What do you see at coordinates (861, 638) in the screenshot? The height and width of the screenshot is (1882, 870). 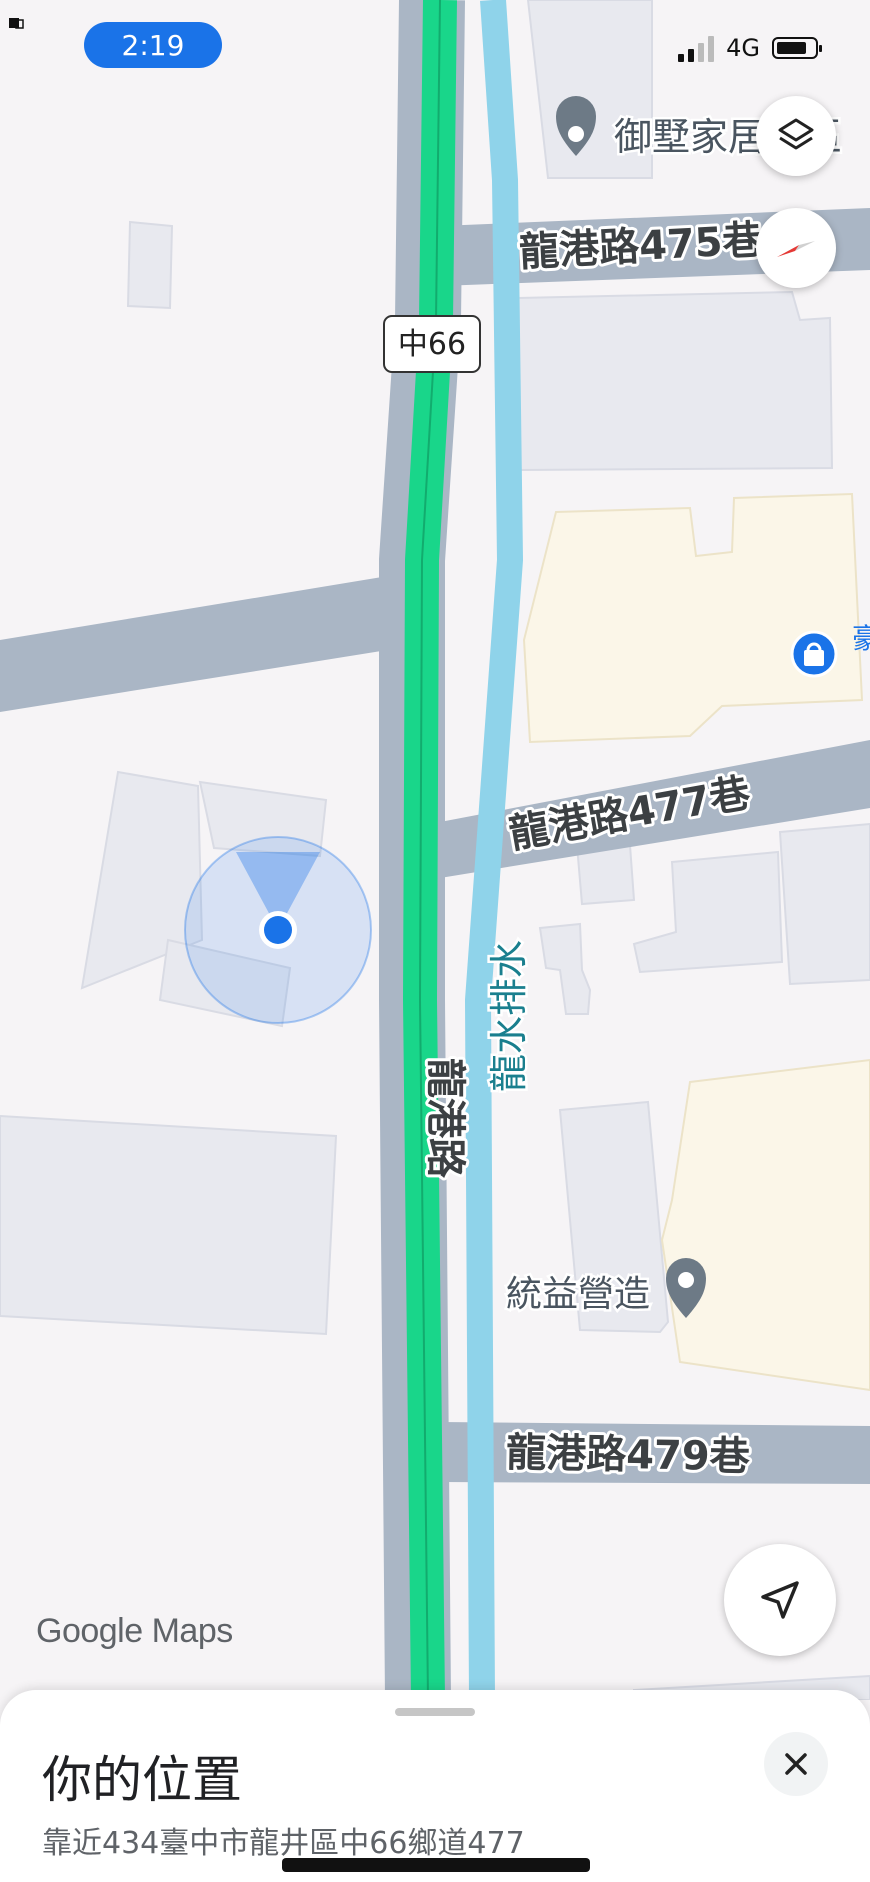 I see `poi-shop-label: 豪客` at bounding box center [861, 638].